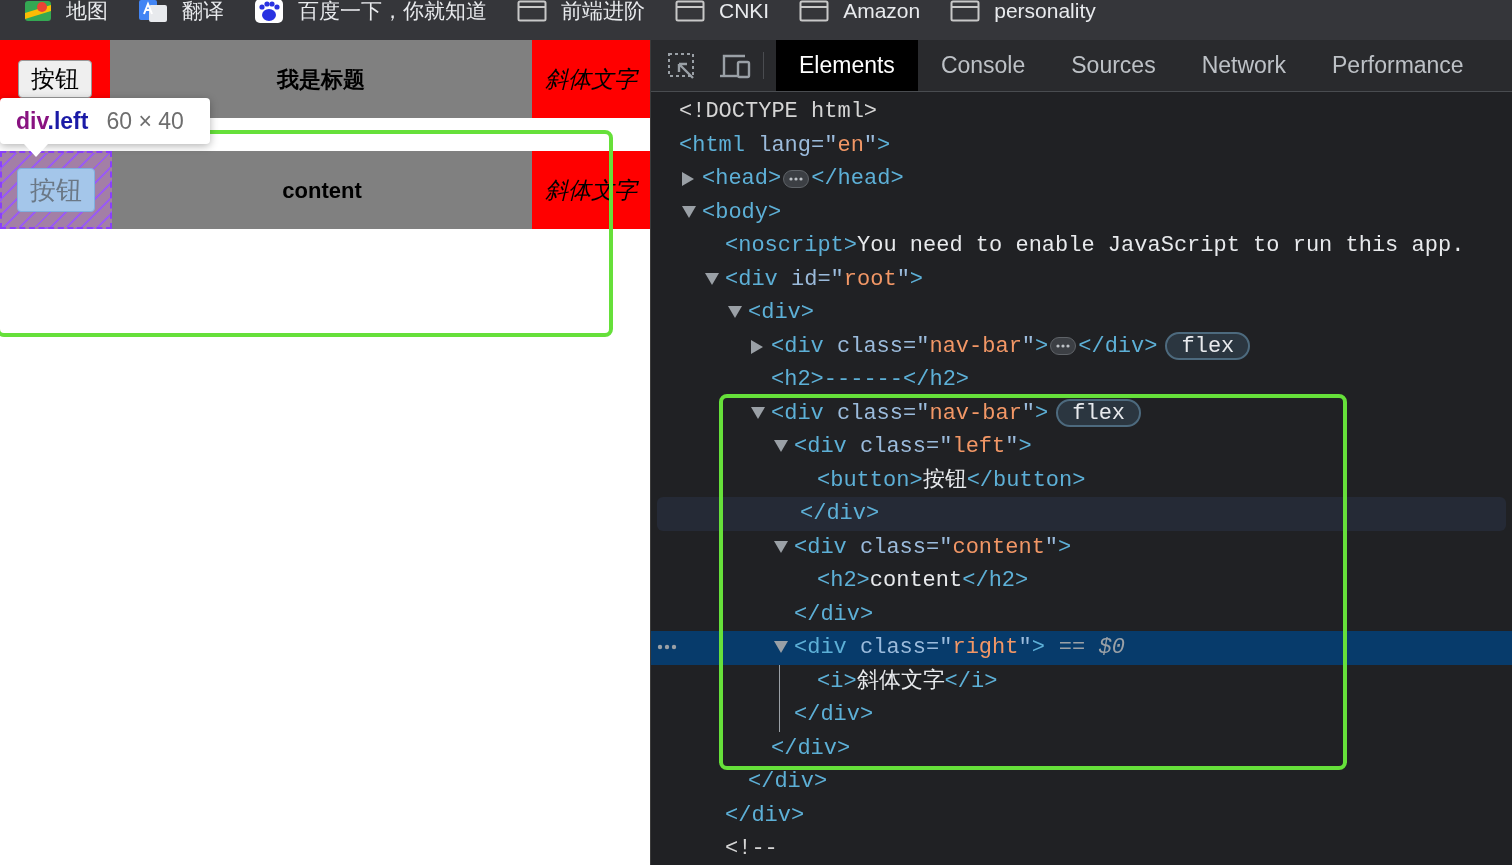 This screenshot has width=1512, height=865. I want to click on bookmark-link: personality, so click(1045, 11).